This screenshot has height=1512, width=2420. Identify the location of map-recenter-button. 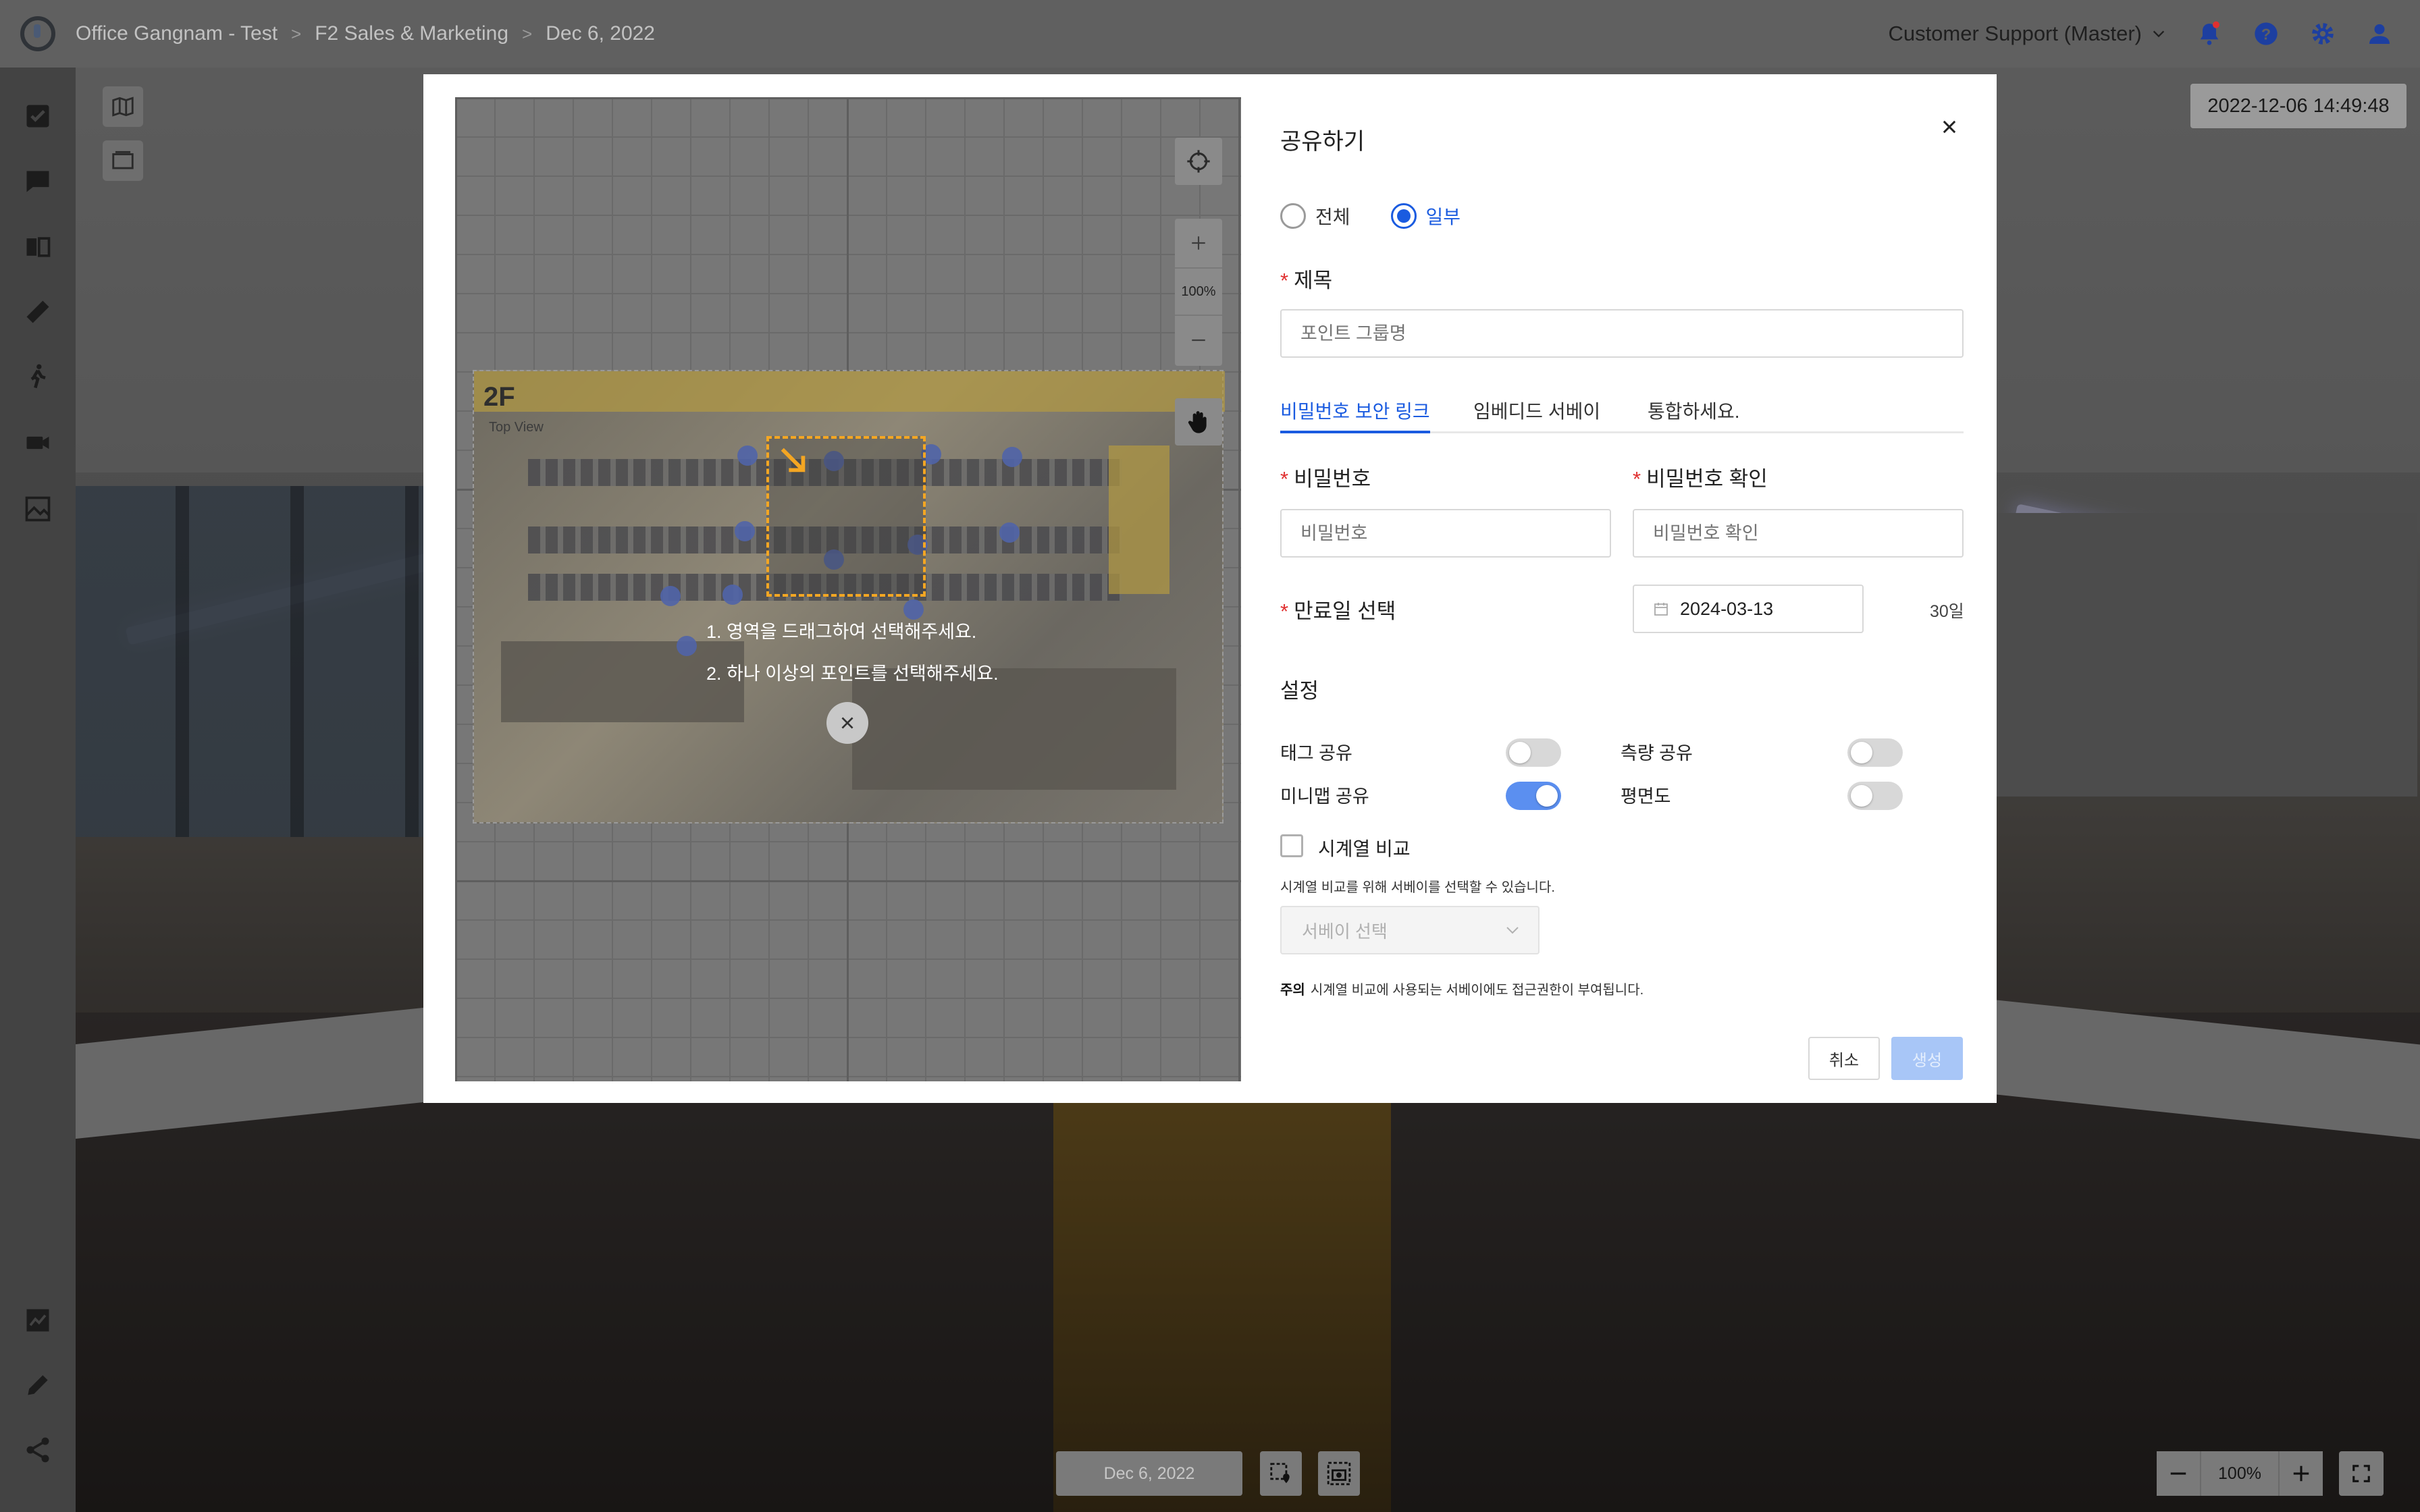
(1198, 161).